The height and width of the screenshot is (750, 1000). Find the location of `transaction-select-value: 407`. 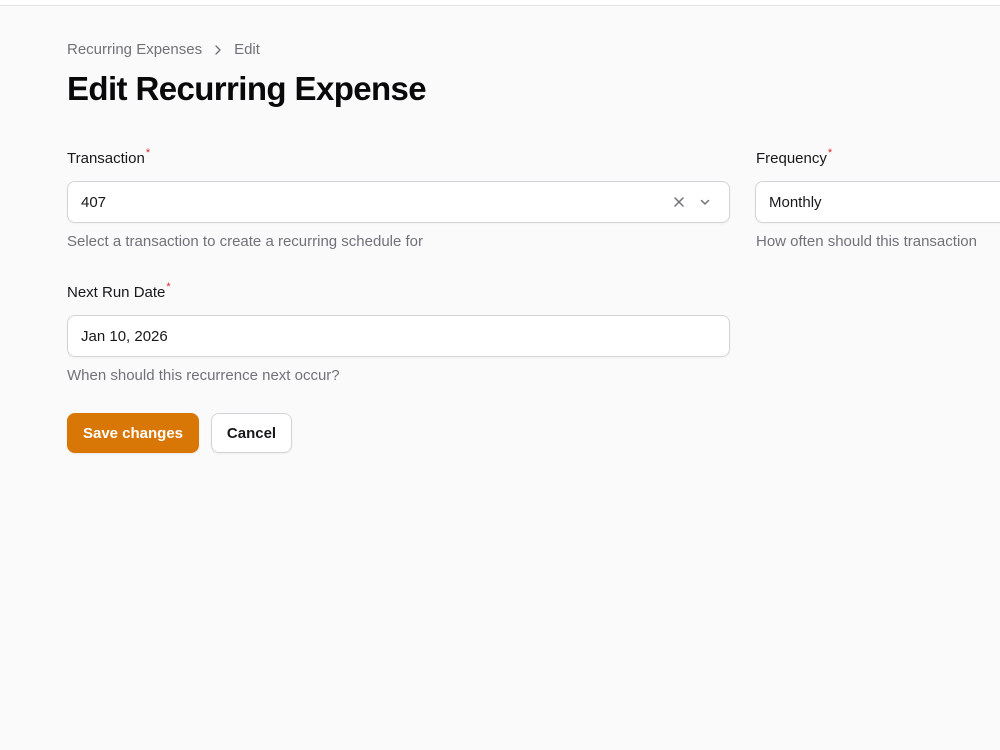

transaction-select-value: 407 is located at coordinates (94, 202).